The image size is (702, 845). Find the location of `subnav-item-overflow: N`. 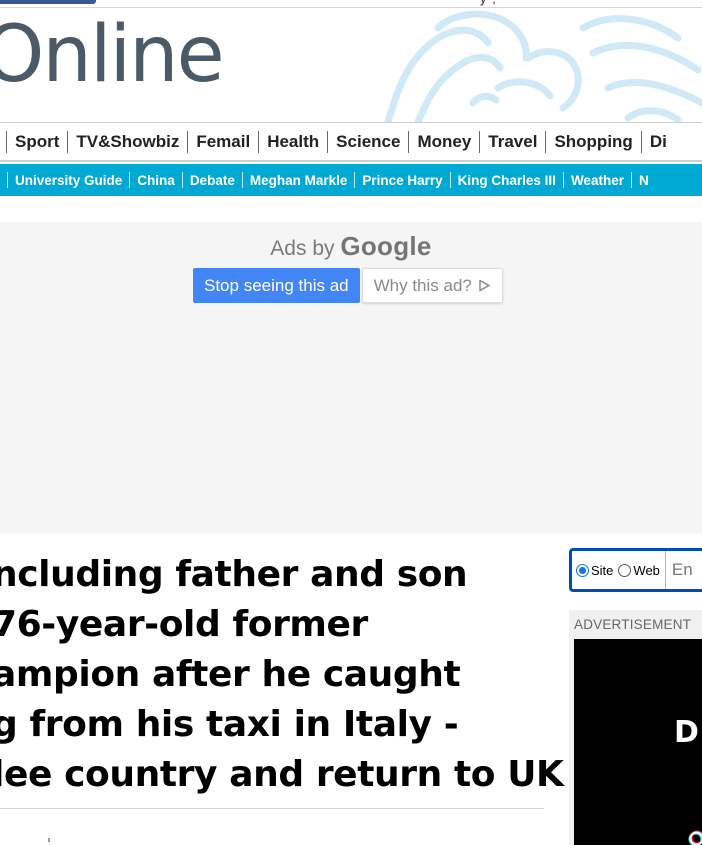

subnav-item-overflow: N is located at coordinates (643, 180).